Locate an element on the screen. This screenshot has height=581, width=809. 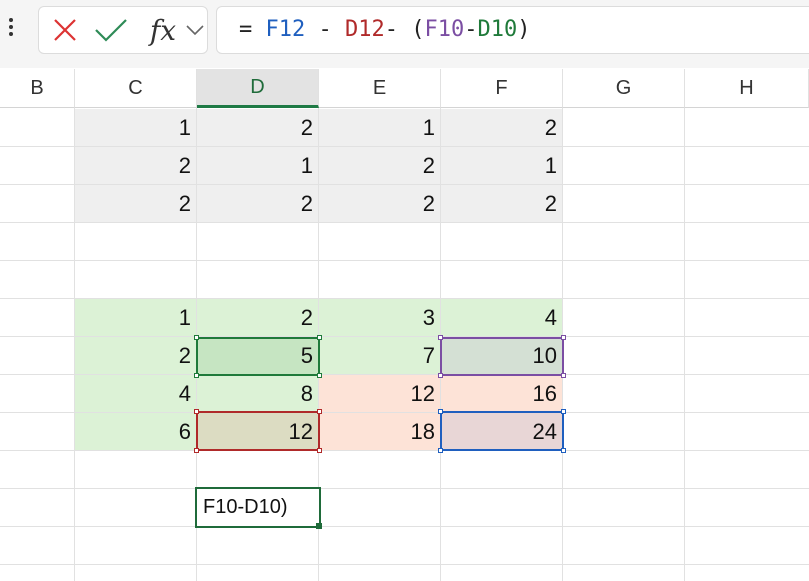
cell-value: 24 is located at coordinates (502, 431).